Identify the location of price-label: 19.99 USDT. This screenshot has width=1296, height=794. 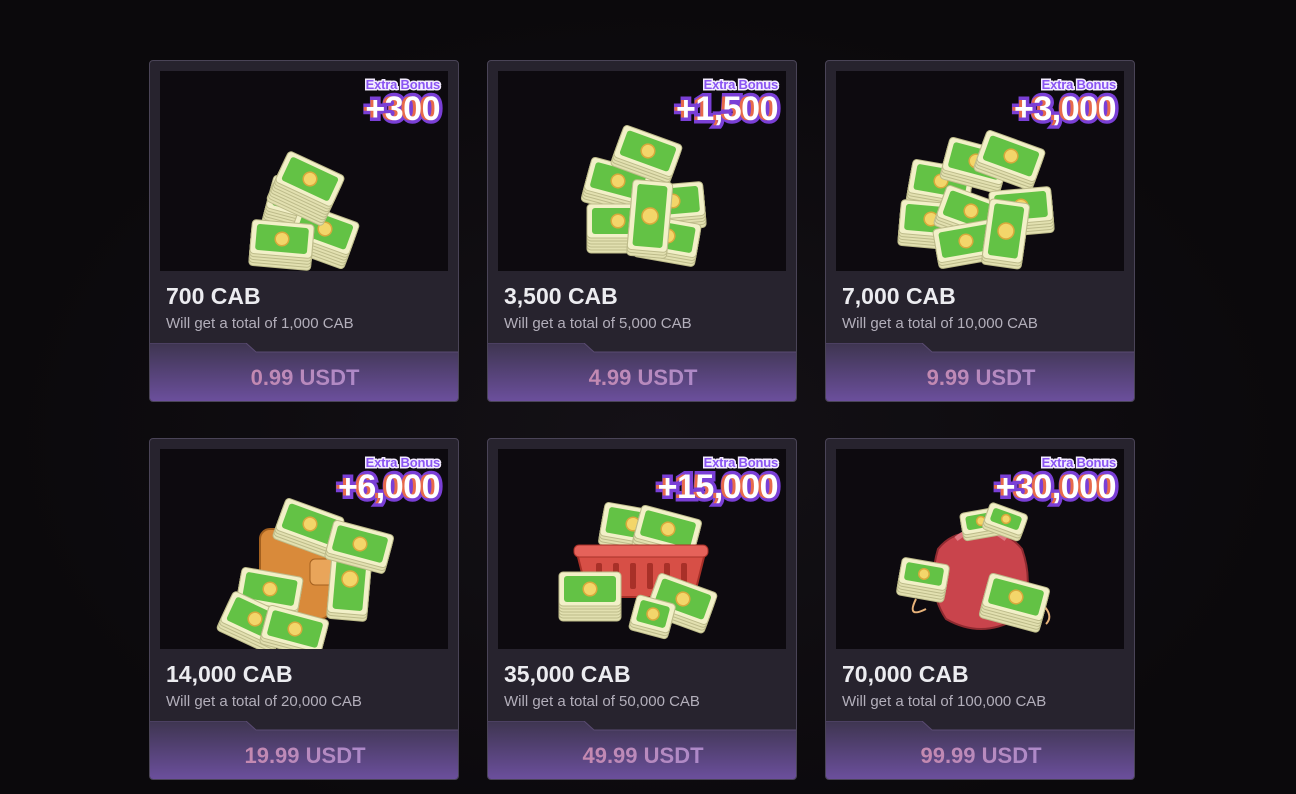
(304, 756).